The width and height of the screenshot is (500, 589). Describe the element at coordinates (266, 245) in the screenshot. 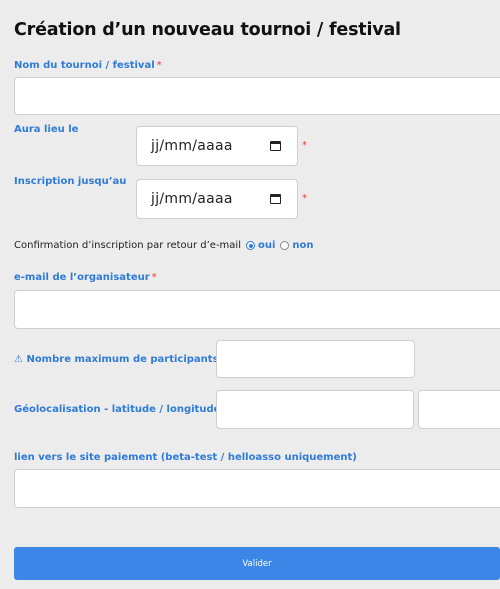

I see `confirm-yes-label: oui` at that location.